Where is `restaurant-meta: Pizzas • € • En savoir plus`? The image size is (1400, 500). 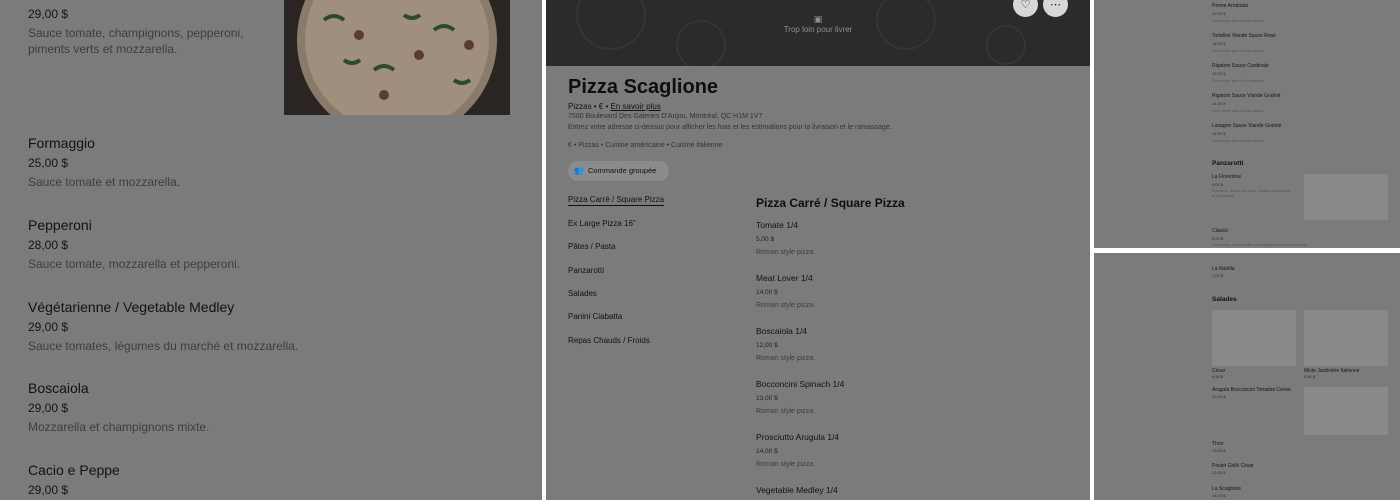
restaurant-meta: Pizzas • € • En savoir plus is located at coordinates (614, 106).